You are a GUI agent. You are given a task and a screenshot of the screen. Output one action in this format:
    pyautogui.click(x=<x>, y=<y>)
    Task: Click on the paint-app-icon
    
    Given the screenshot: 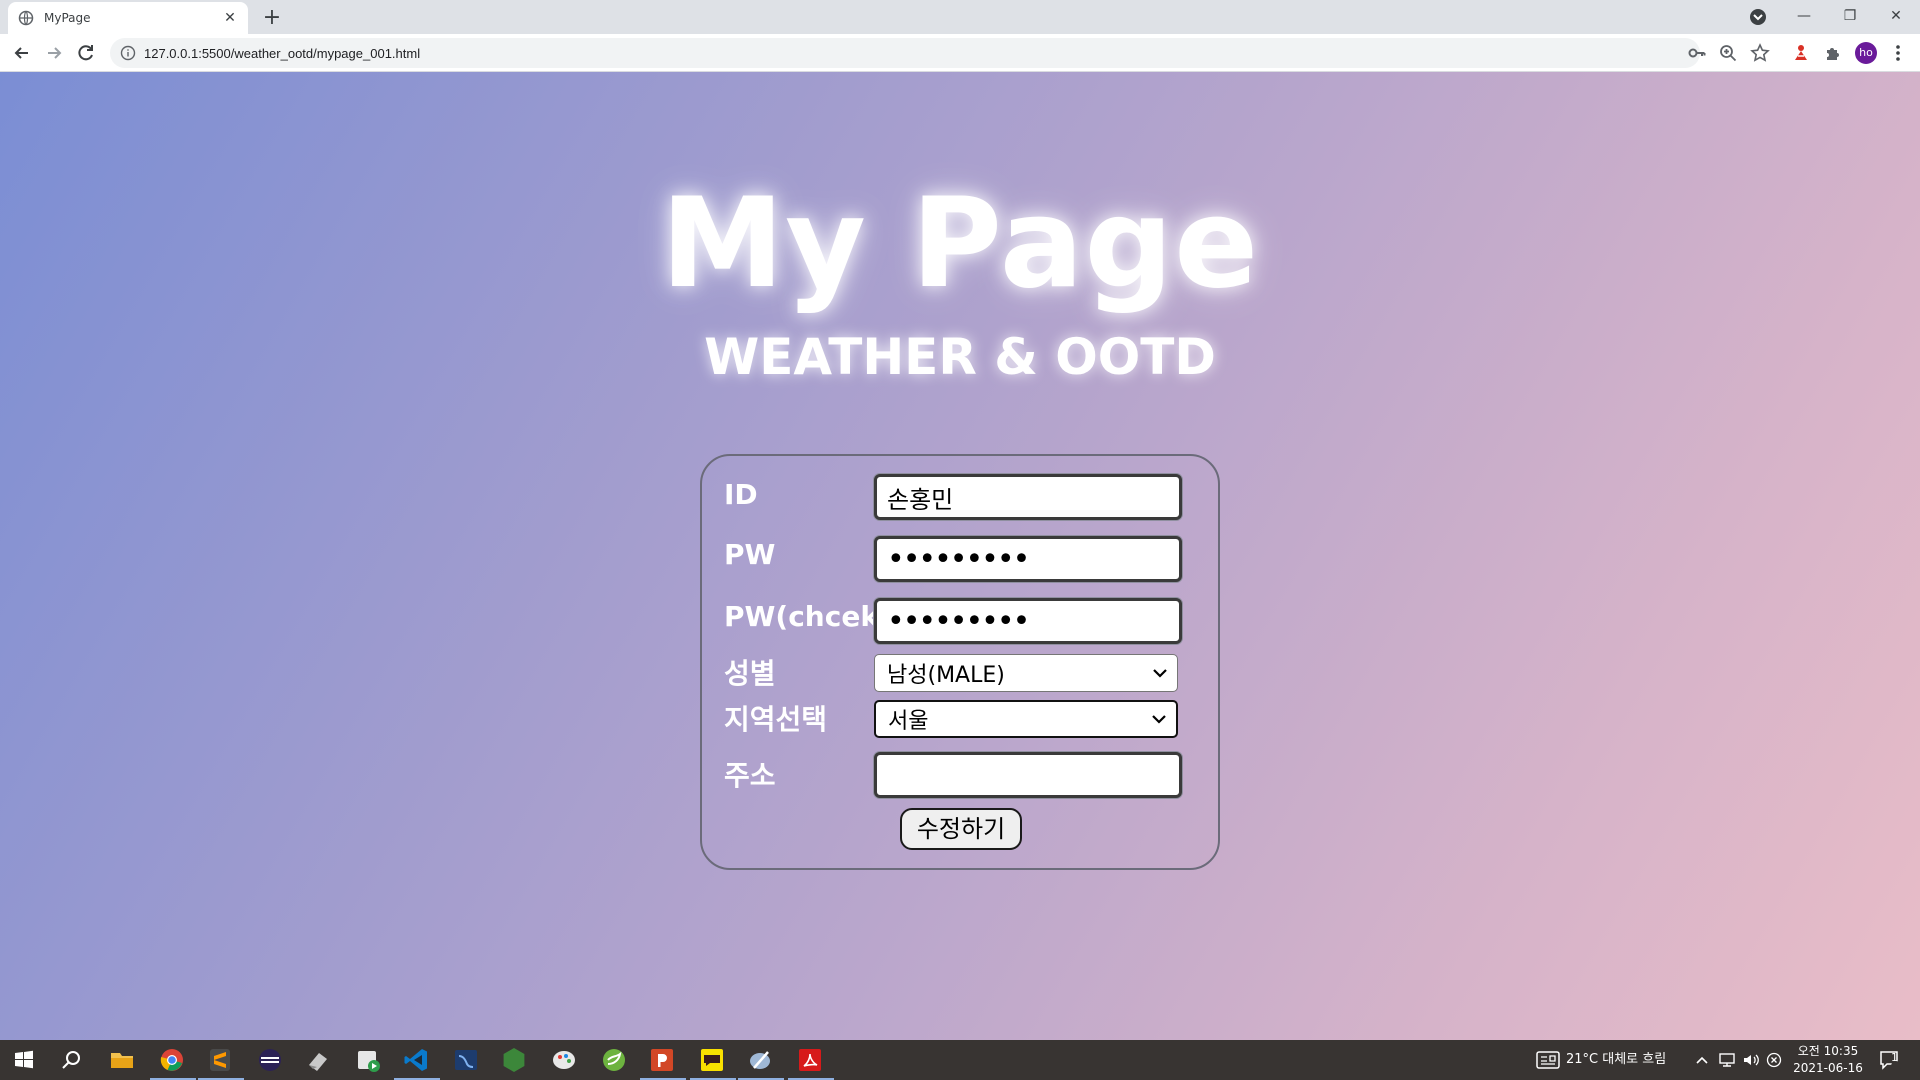 What is the action you would take?
    pyautogui.click(x=564, y=1060)
    